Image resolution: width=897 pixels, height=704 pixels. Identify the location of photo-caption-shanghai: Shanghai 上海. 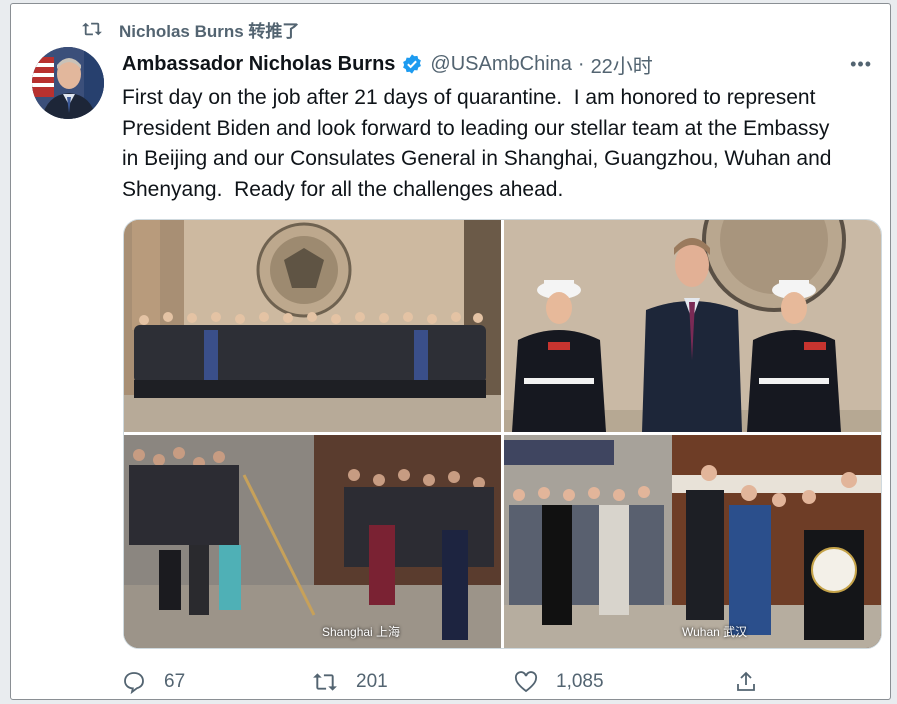
(361, 632).